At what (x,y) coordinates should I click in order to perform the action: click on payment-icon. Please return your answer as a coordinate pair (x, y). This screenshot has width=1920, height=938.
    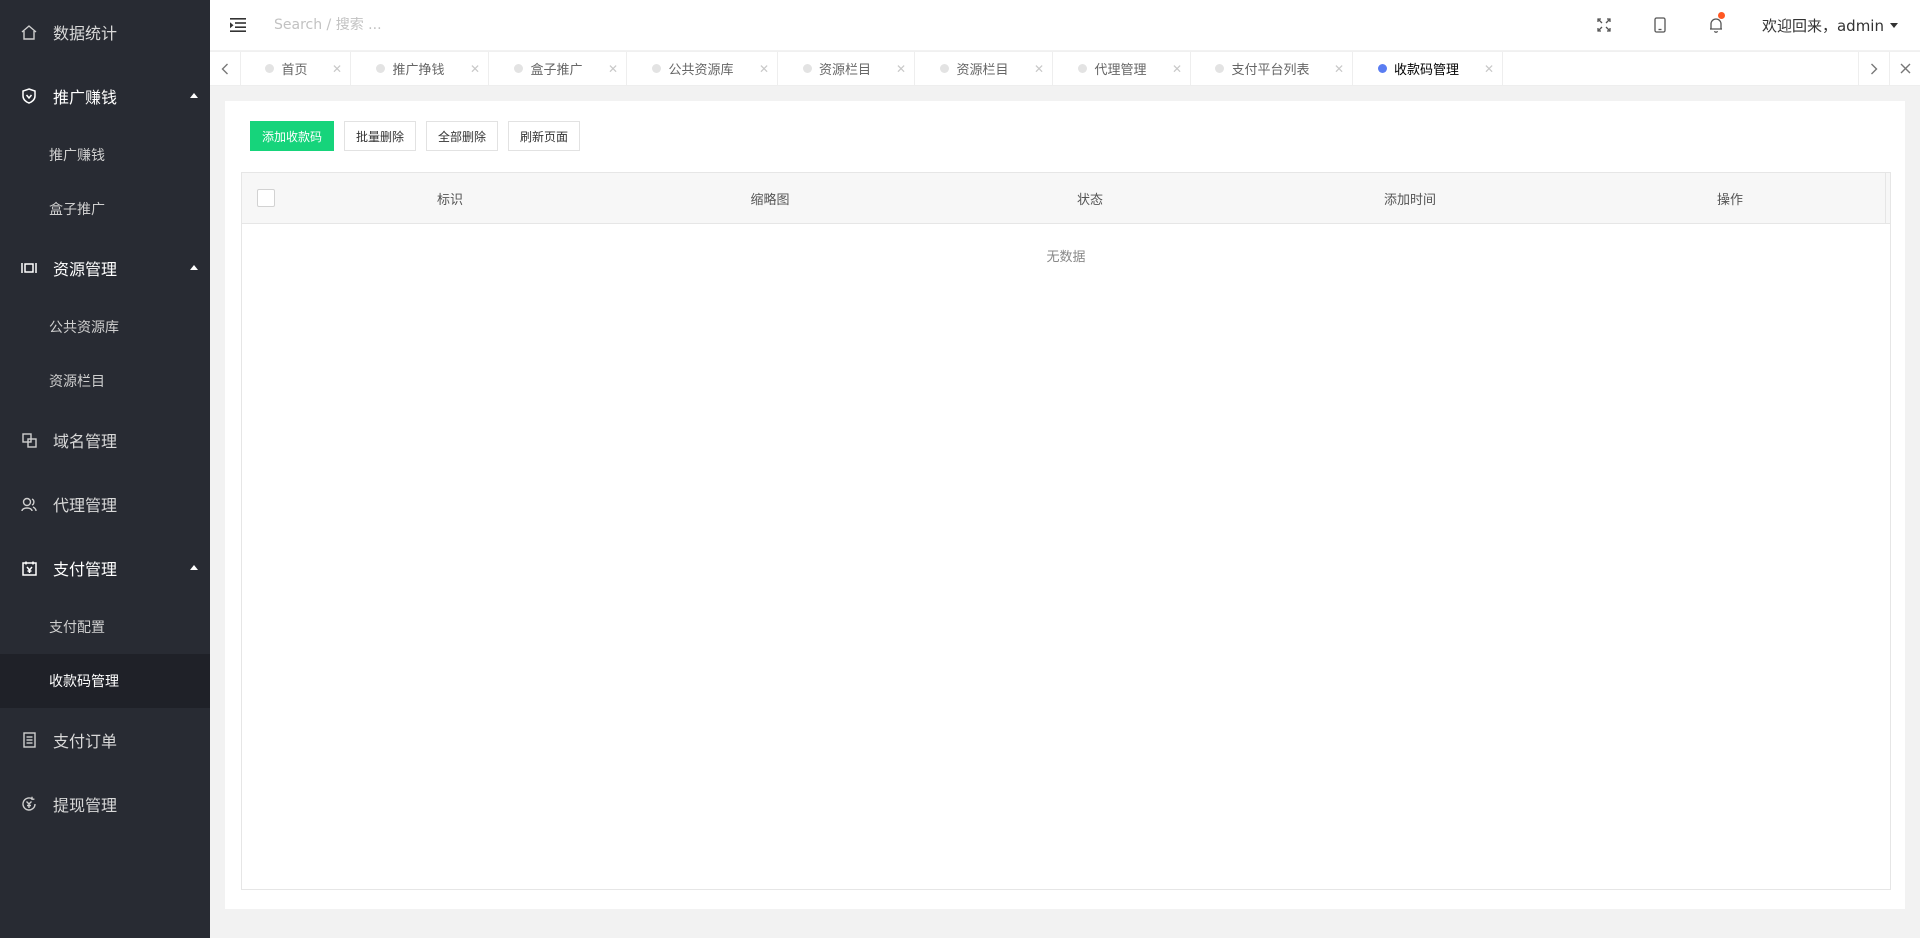
    Looking at the image, I should click on (29, 568).